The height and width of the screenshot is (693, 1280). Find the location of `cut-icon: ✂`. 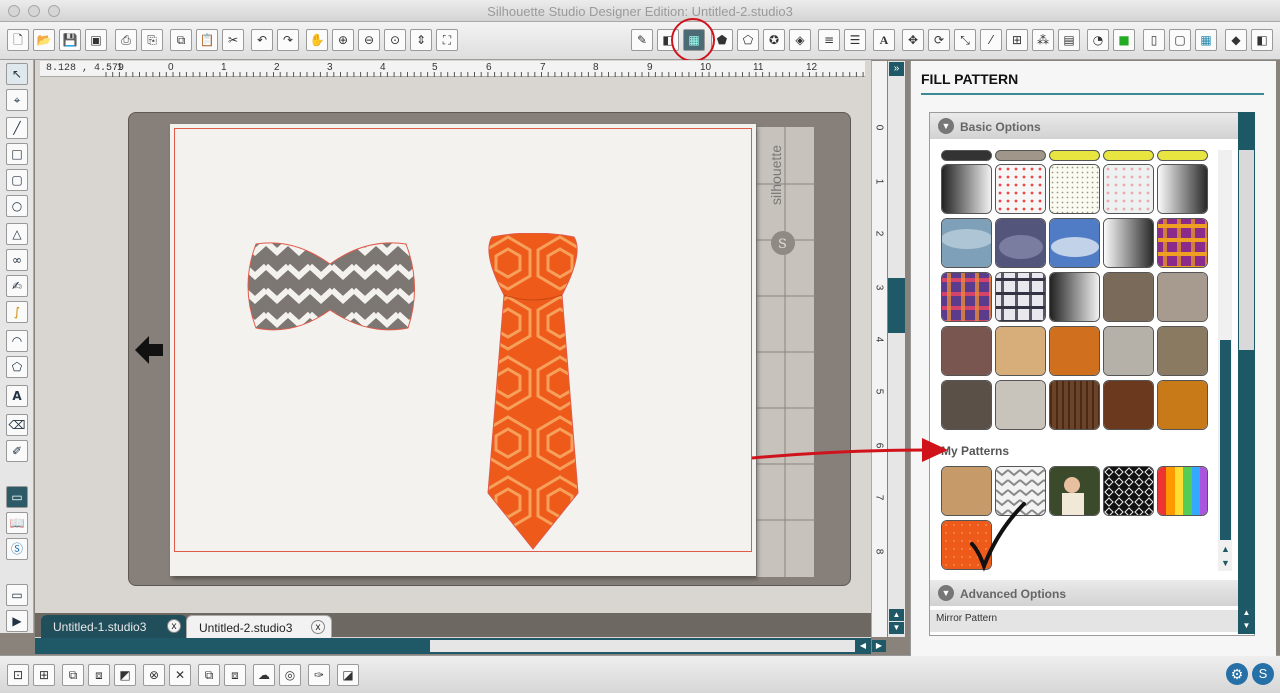

cut-icon: ✂ is located at coordinates (233, 40).